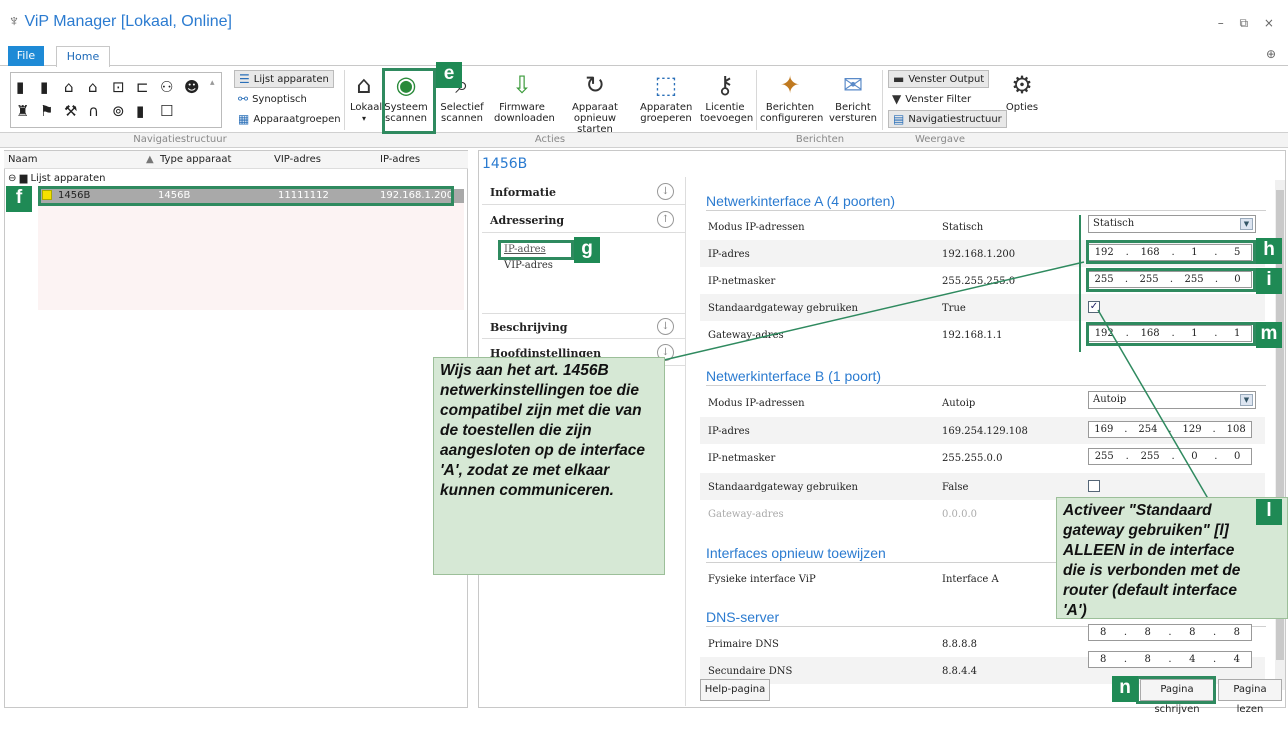 Image resolution: width=1288 pixels, height=731 pixels. Describe the element at coordinates (1154, 406) in the screenshot. I see `leader-line-right` at that location.